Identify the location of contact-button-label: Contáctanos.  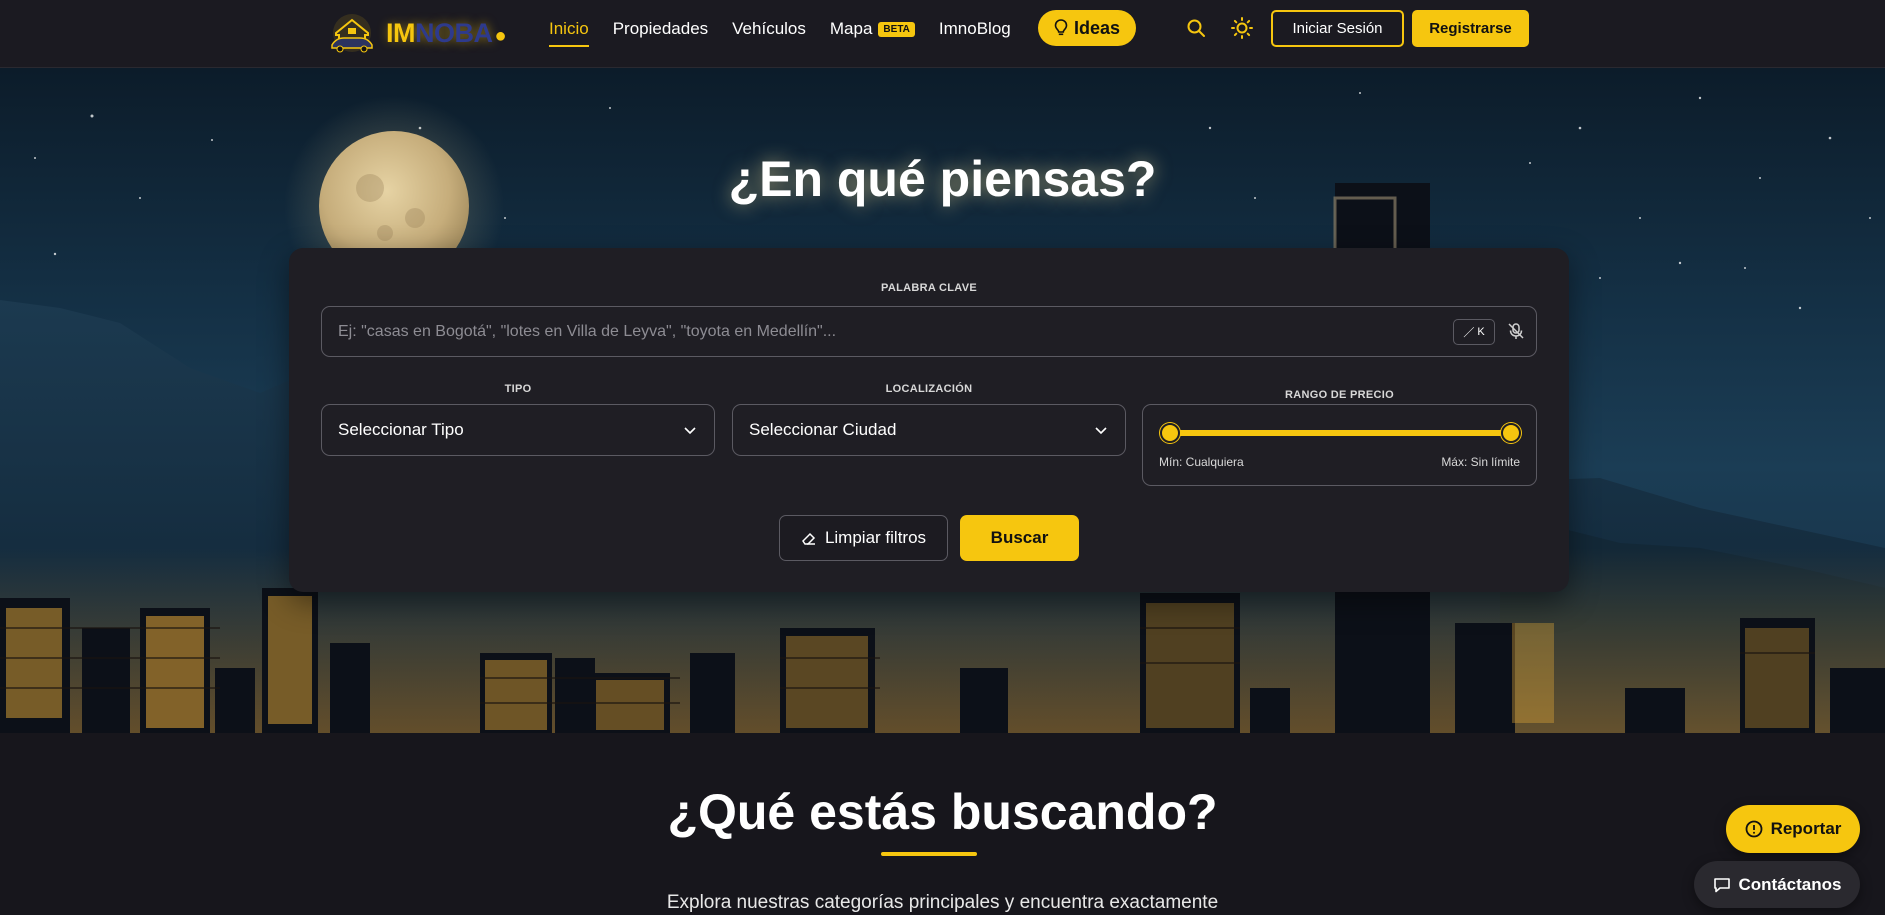
(1790, 884).